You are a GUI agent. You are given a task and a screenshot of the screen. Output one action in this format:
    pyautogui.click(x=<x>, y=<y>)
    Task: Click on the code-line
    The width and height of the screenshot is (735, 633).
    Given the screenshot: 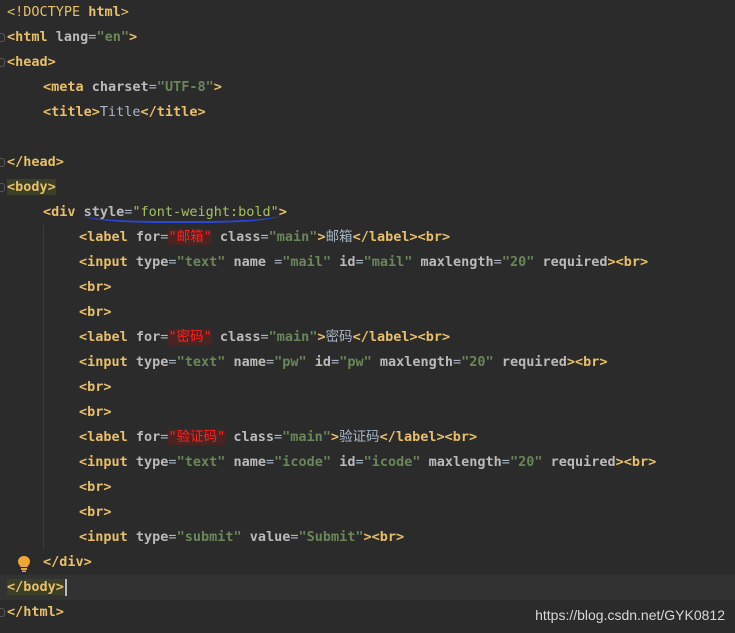 What is the action you would take?
    pyautogui.click(x=367, y=137)
    